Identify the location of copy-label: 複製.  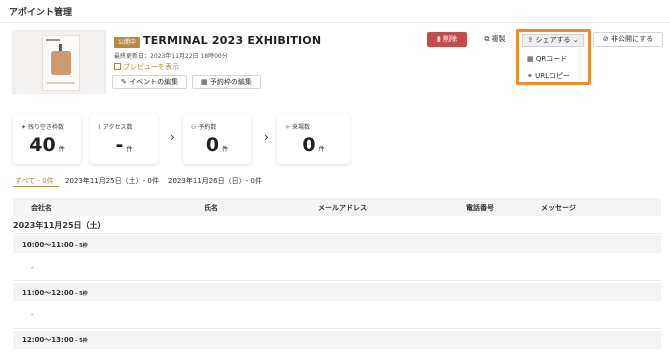
(498, 39).